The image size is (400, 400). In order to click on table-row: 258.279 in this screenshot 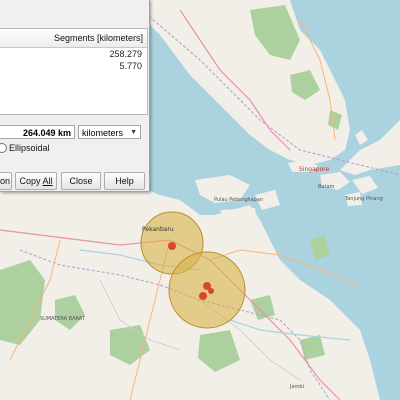, I will do `click(73, 54)`.